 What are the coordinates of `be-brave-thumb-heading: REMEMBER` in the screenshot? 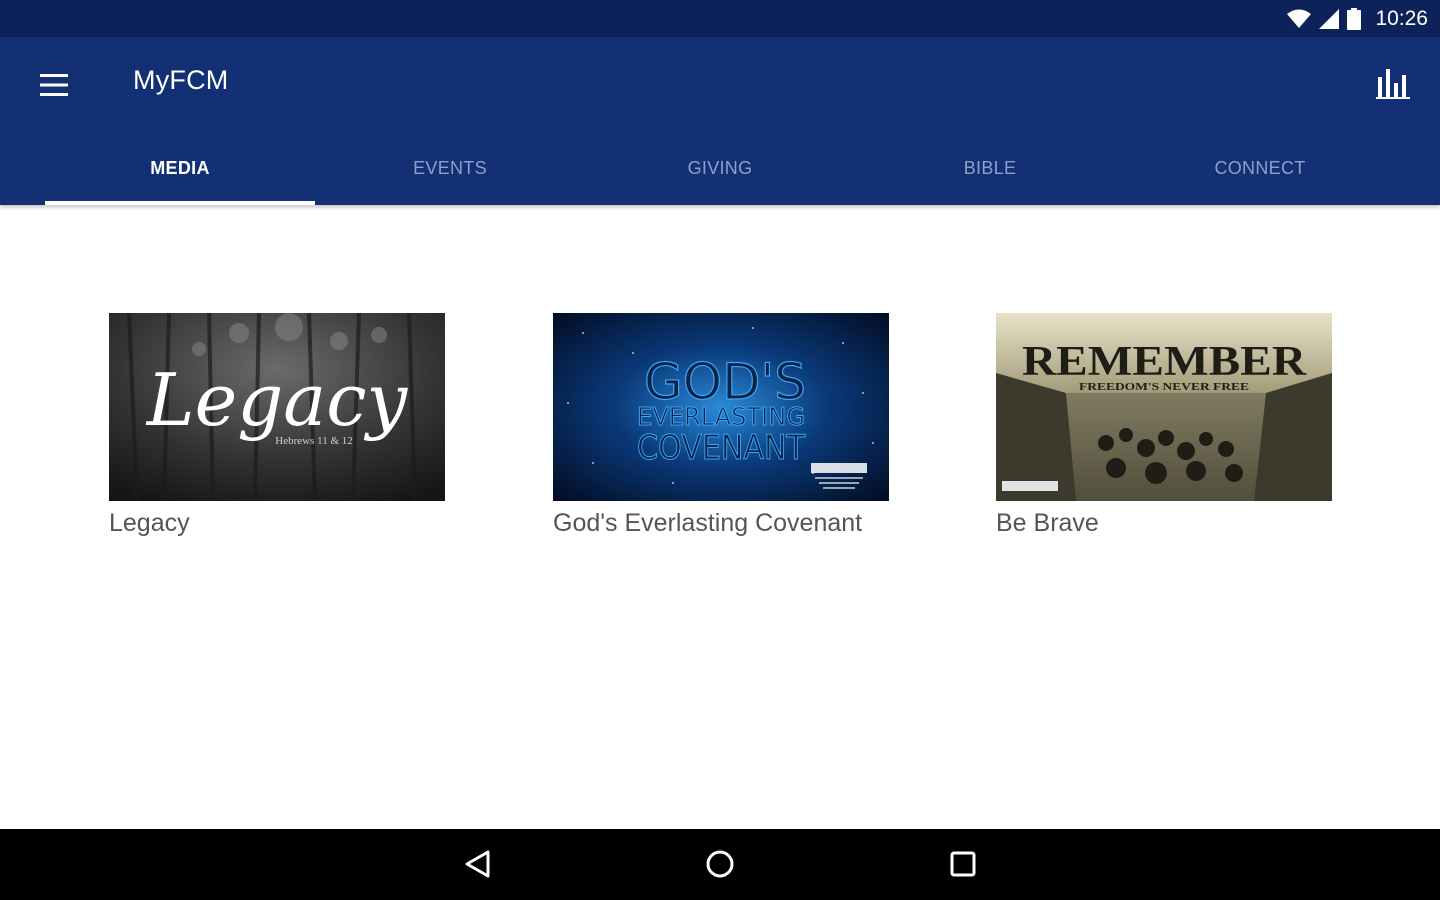 It's located at (1164, 362).